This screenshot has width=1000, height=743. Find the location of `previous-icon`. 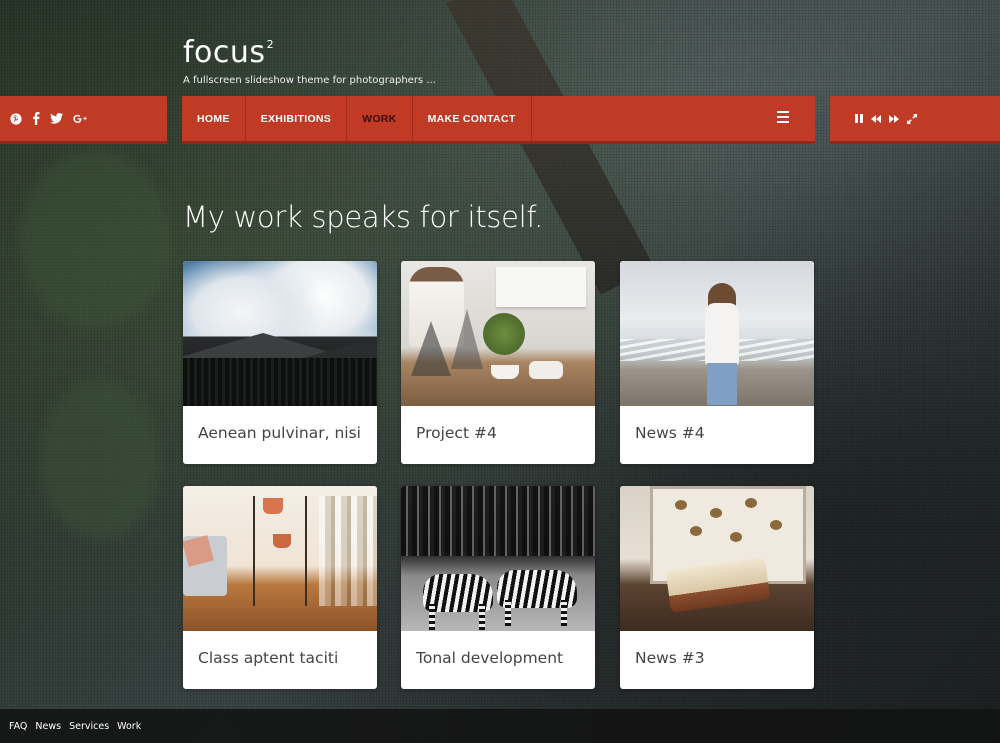

previous-icon is located at coordinates (876, 118).